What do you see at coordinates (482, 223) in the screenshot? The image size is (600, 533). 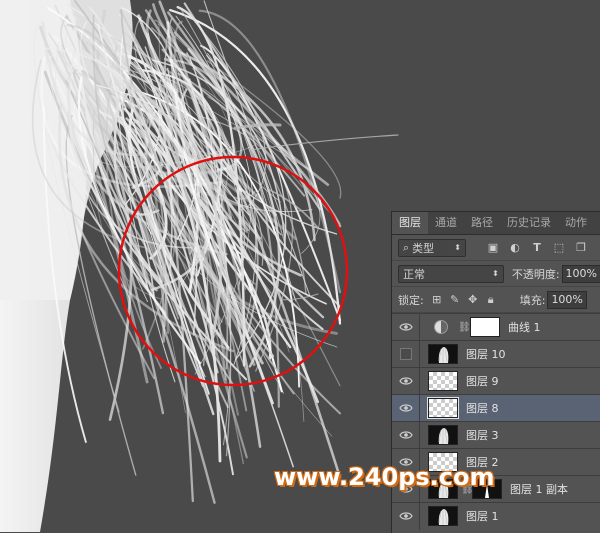 I see `tab-paths: 路径` at bounding box center [482, 223].